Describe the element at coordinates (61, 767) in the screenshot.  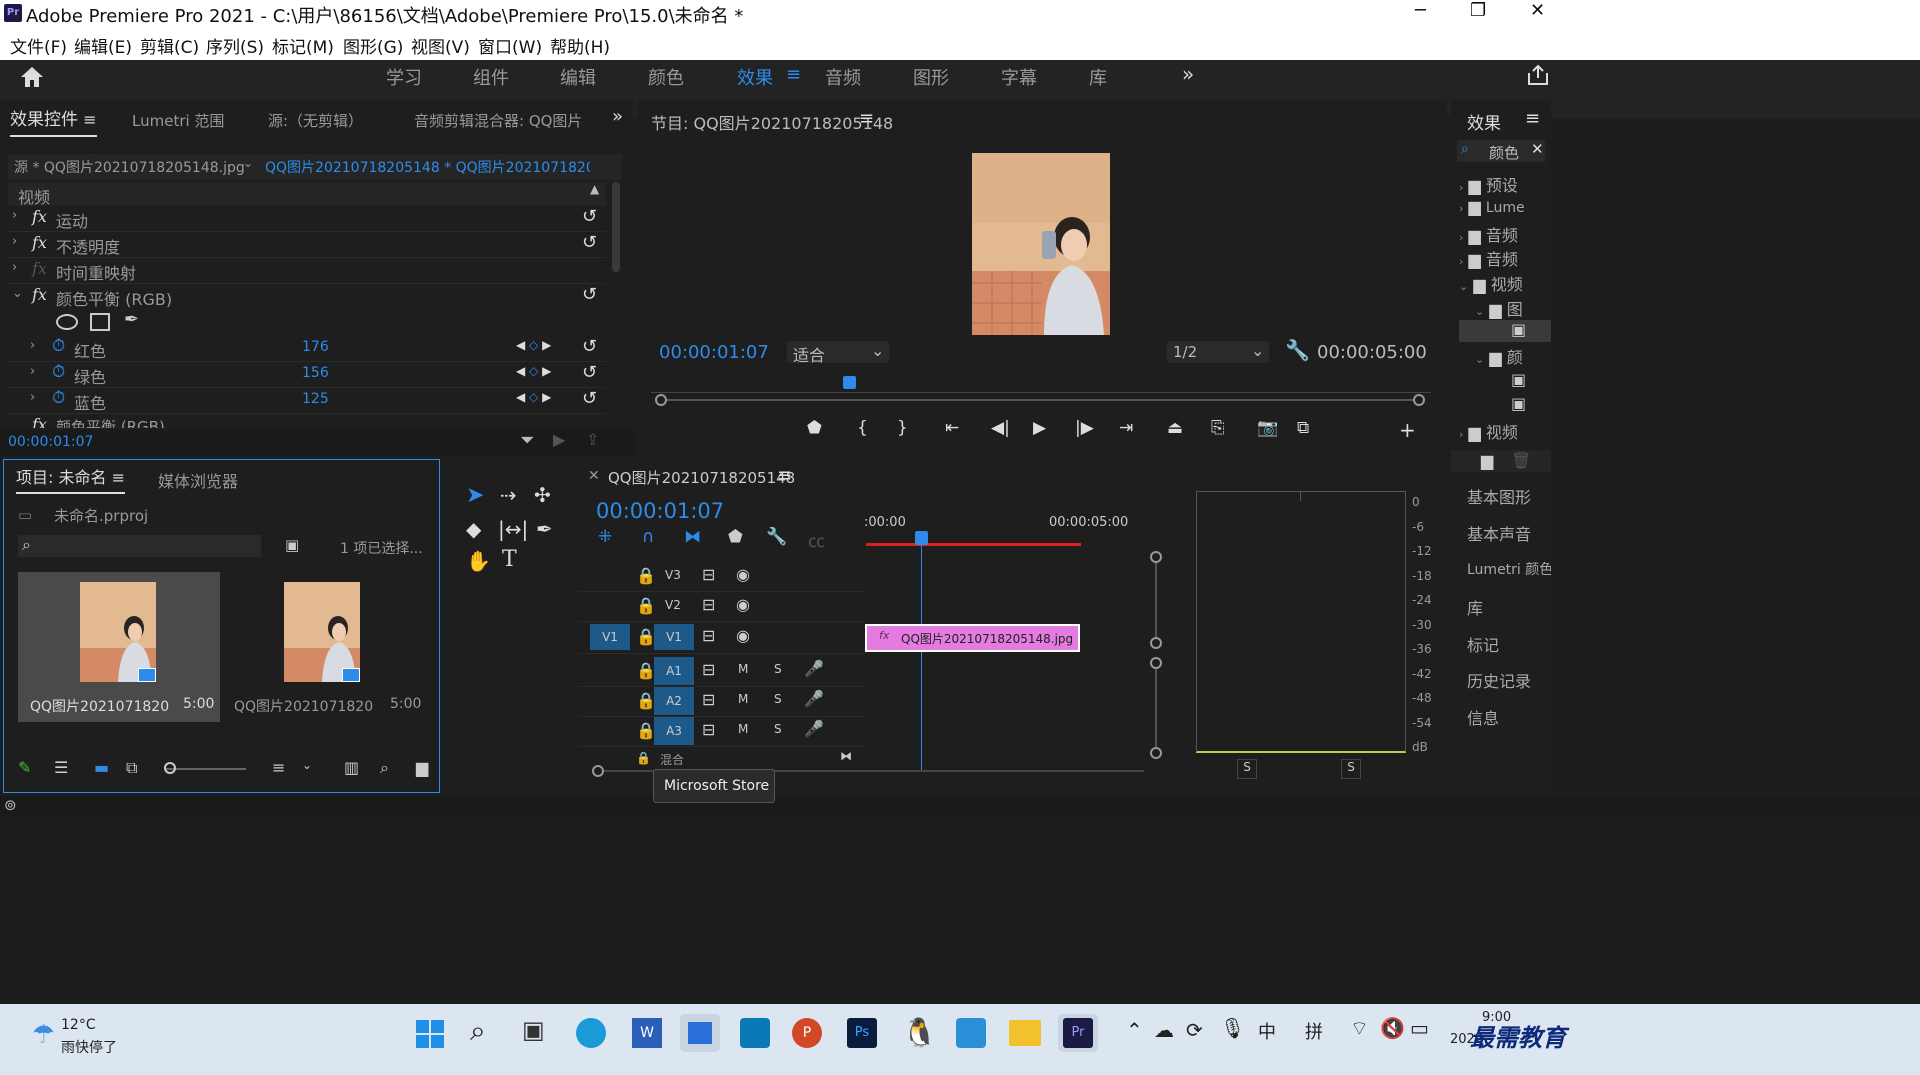
I see `list-view-icon: ☰` at that location.